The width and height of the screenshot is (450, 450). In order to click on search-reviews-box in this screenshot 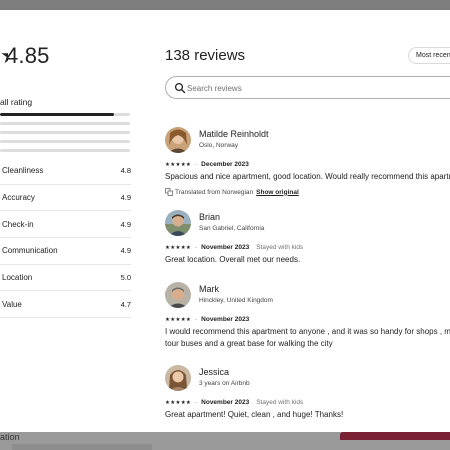, I will do `click(307, 87)`.